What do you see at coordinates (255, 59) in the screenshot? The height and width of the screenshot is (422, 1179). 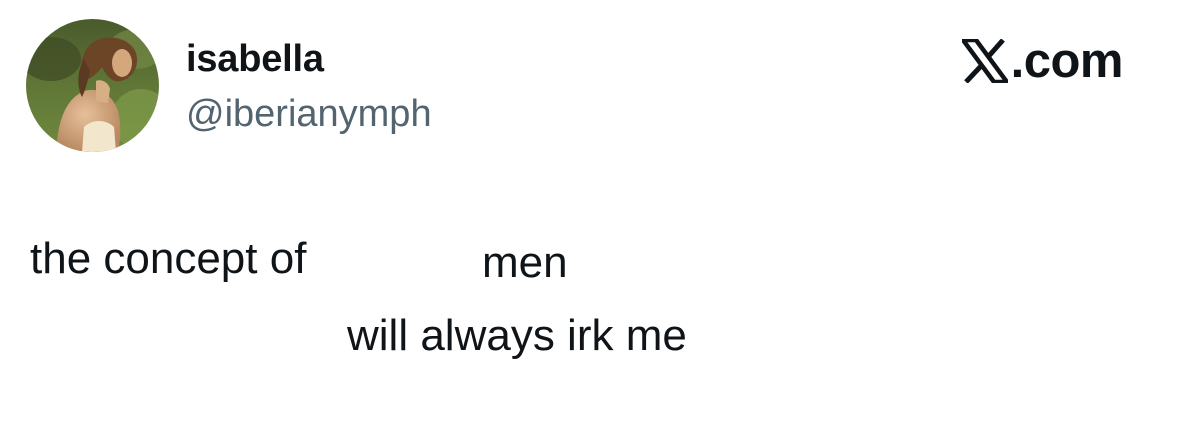 I see `user-display-name: isabella` at bounding box center [255, 59].